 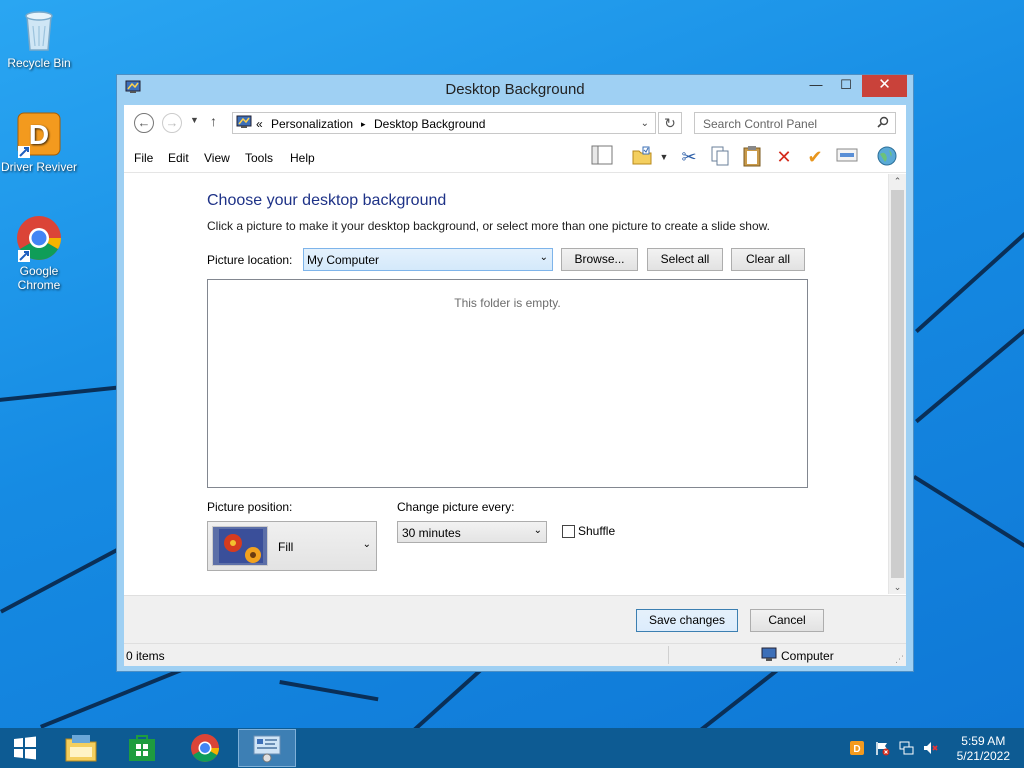 What do you see at coordinates (302, 158) in the screenshot?
I see `menu-help: Help` at bounding box center [302, 158].